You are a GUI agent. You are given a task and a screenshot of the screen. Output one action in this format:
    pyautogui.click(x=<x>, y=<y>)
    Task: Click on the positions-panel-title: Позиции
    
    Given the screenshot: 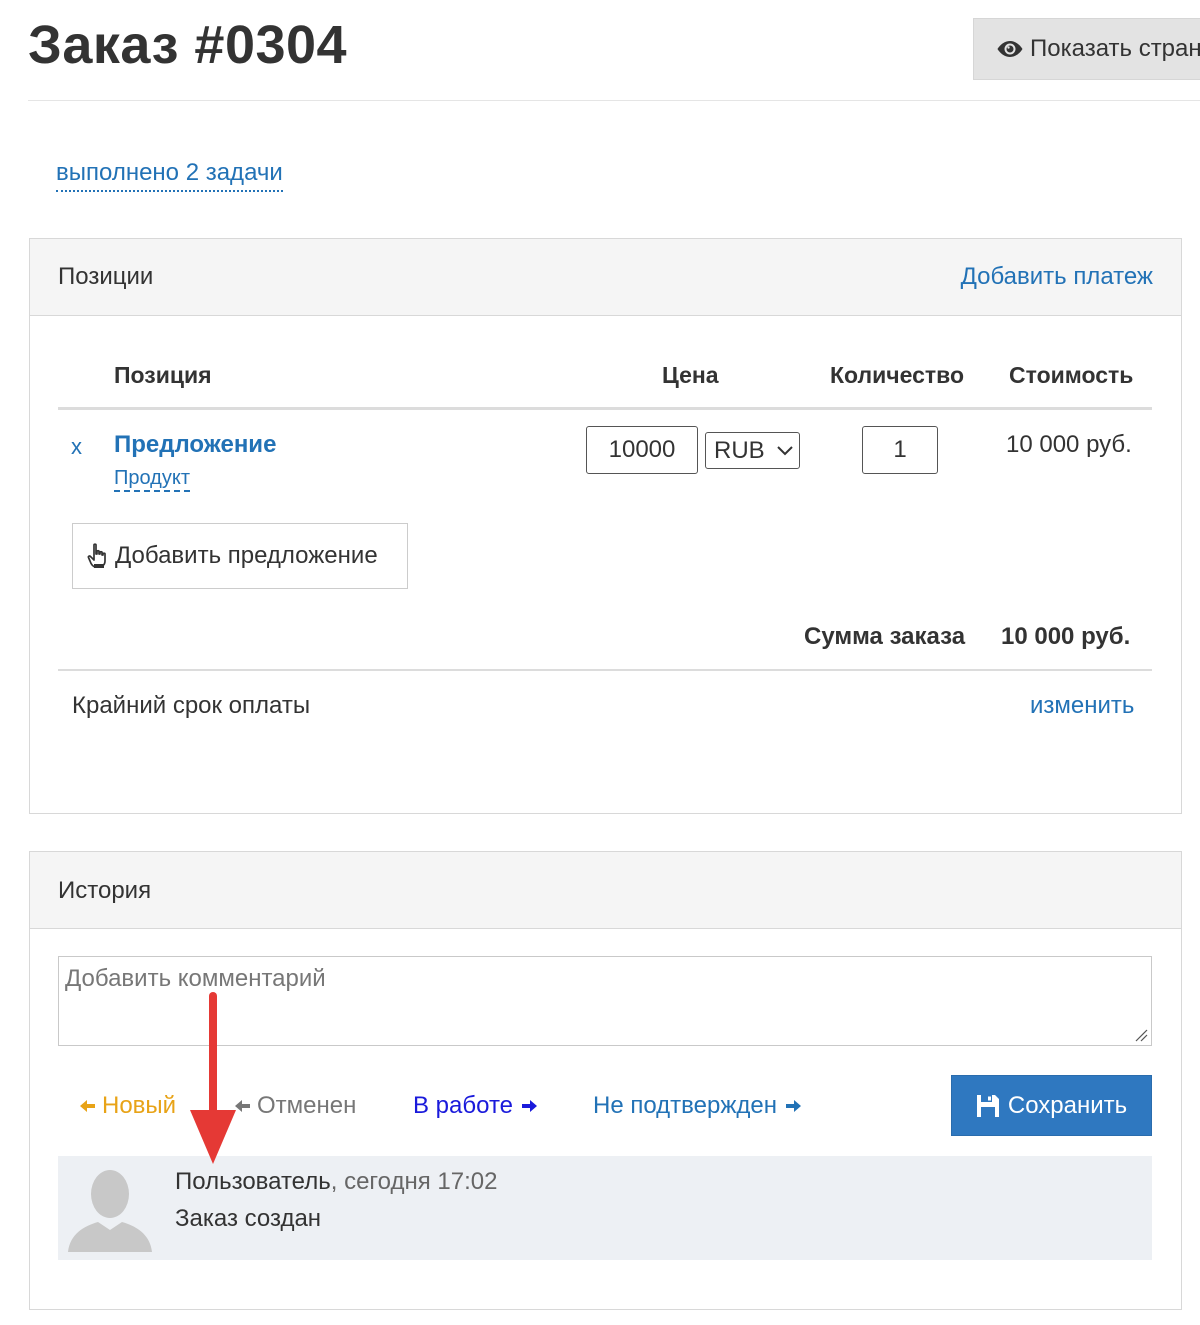 What is the action you would take?
    pyautogui.click(x=106, y=276)
    